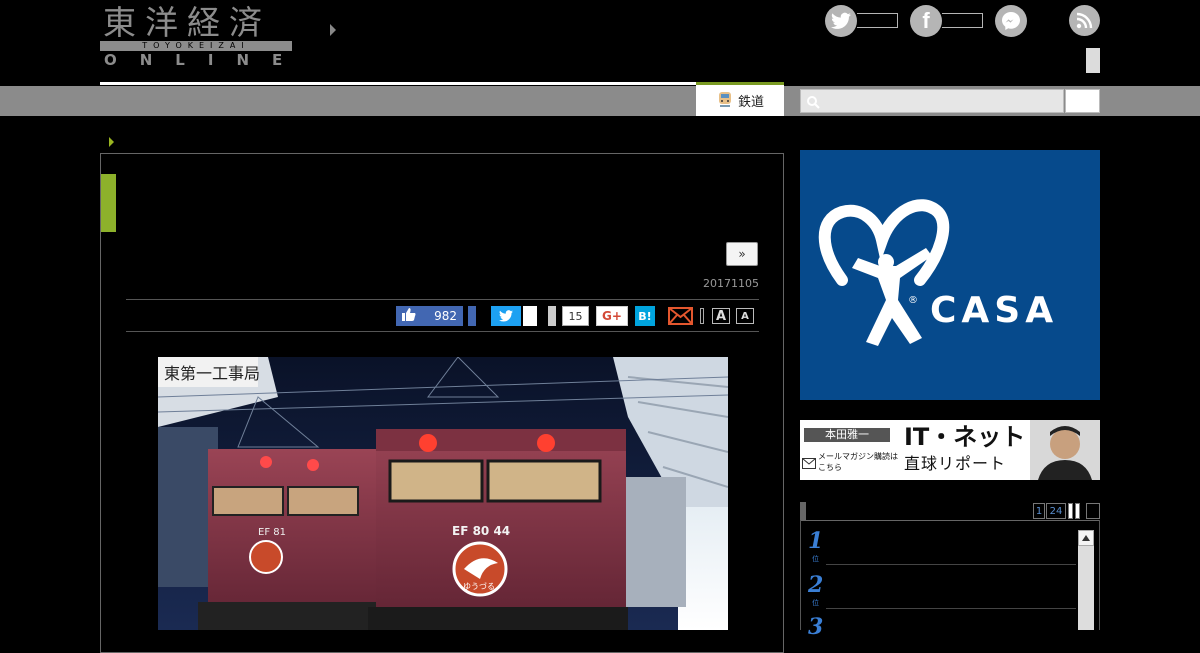 This screenshot has width=1200, height=653. I want to click on honda-newsletter-banner: 本田雅一 IT・ネット 直球リポート メールマガジン購読はこちら, so click(950, 450).